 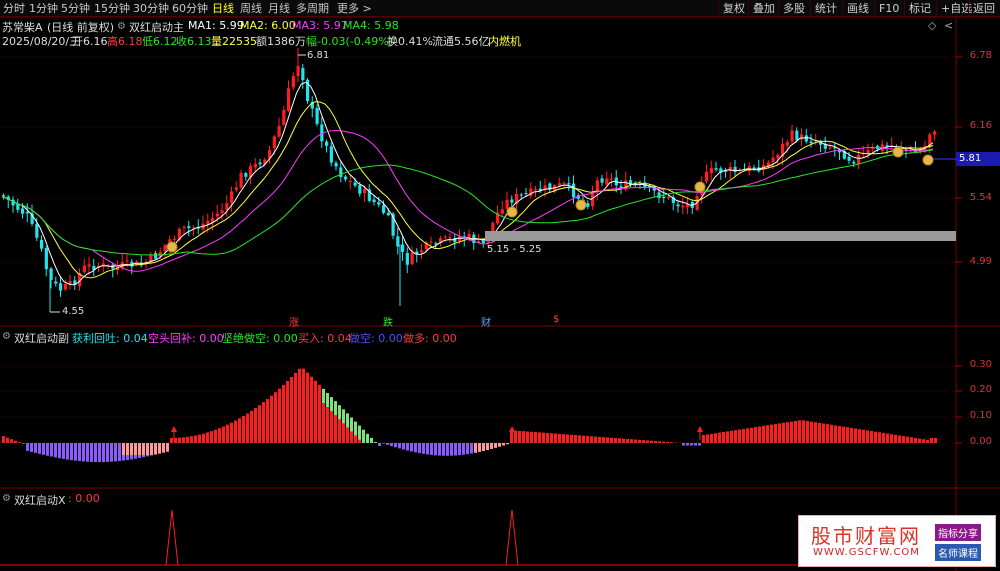 I want to click on site-watermark: 股市财富网 WWW.GSCFW.COM 指标分享 名师课程, so click(x=897, y=541).